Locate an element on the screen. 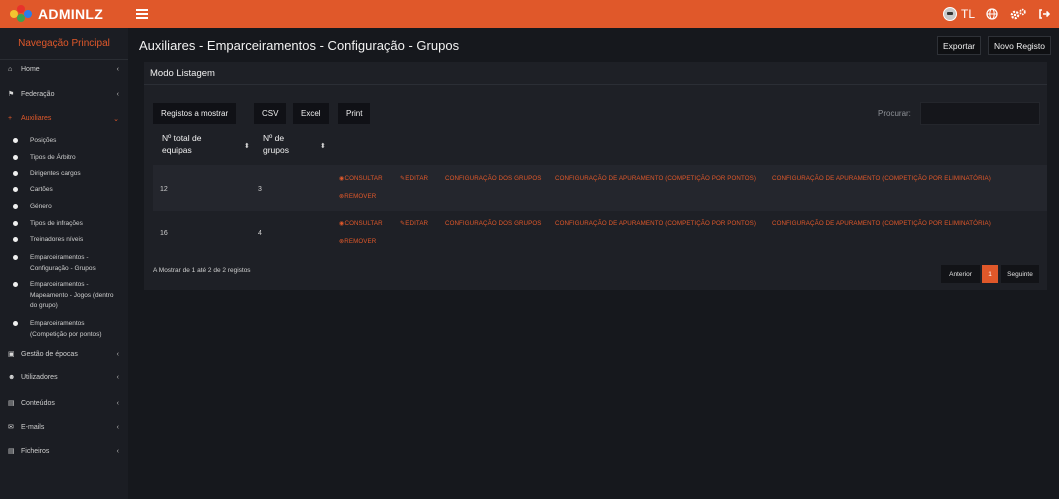  csv-button: CSV is located at coordinates (270, 113).